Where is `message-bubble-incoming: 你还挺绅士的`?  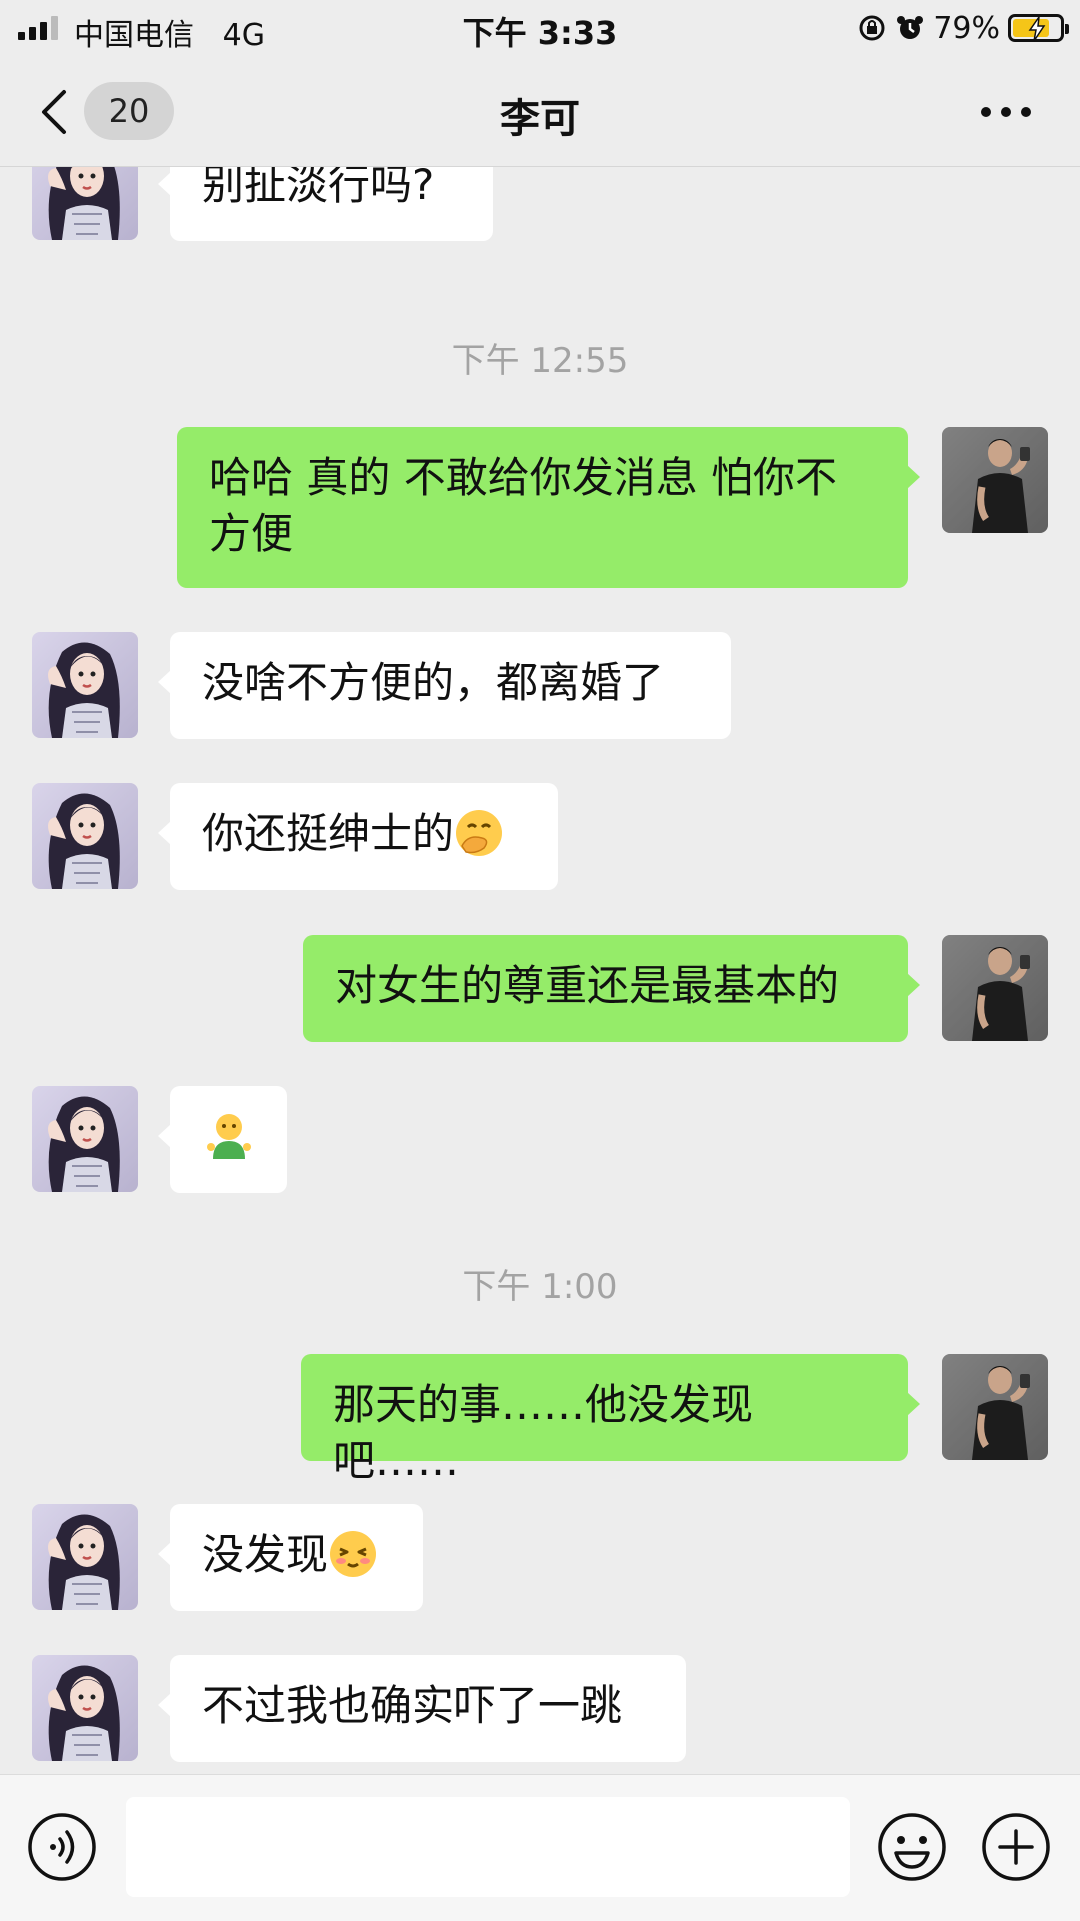
message-bubble-incoming: 你还挺绅士的 is located at coordinates (358, 836).